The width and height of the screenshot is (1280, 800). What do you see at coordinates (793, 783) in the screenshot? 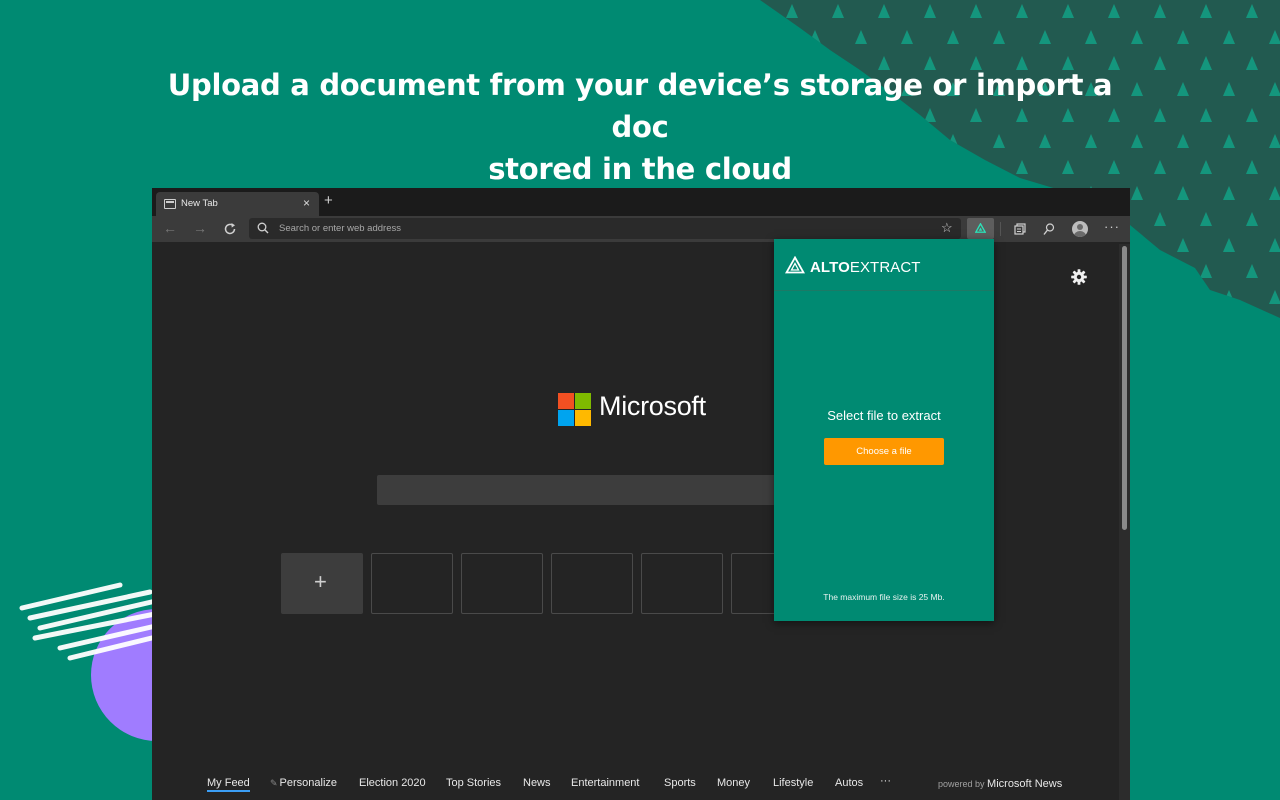
I see `feed-tab-lifestyle: Lifestyle` at bounding box center [793, 783].